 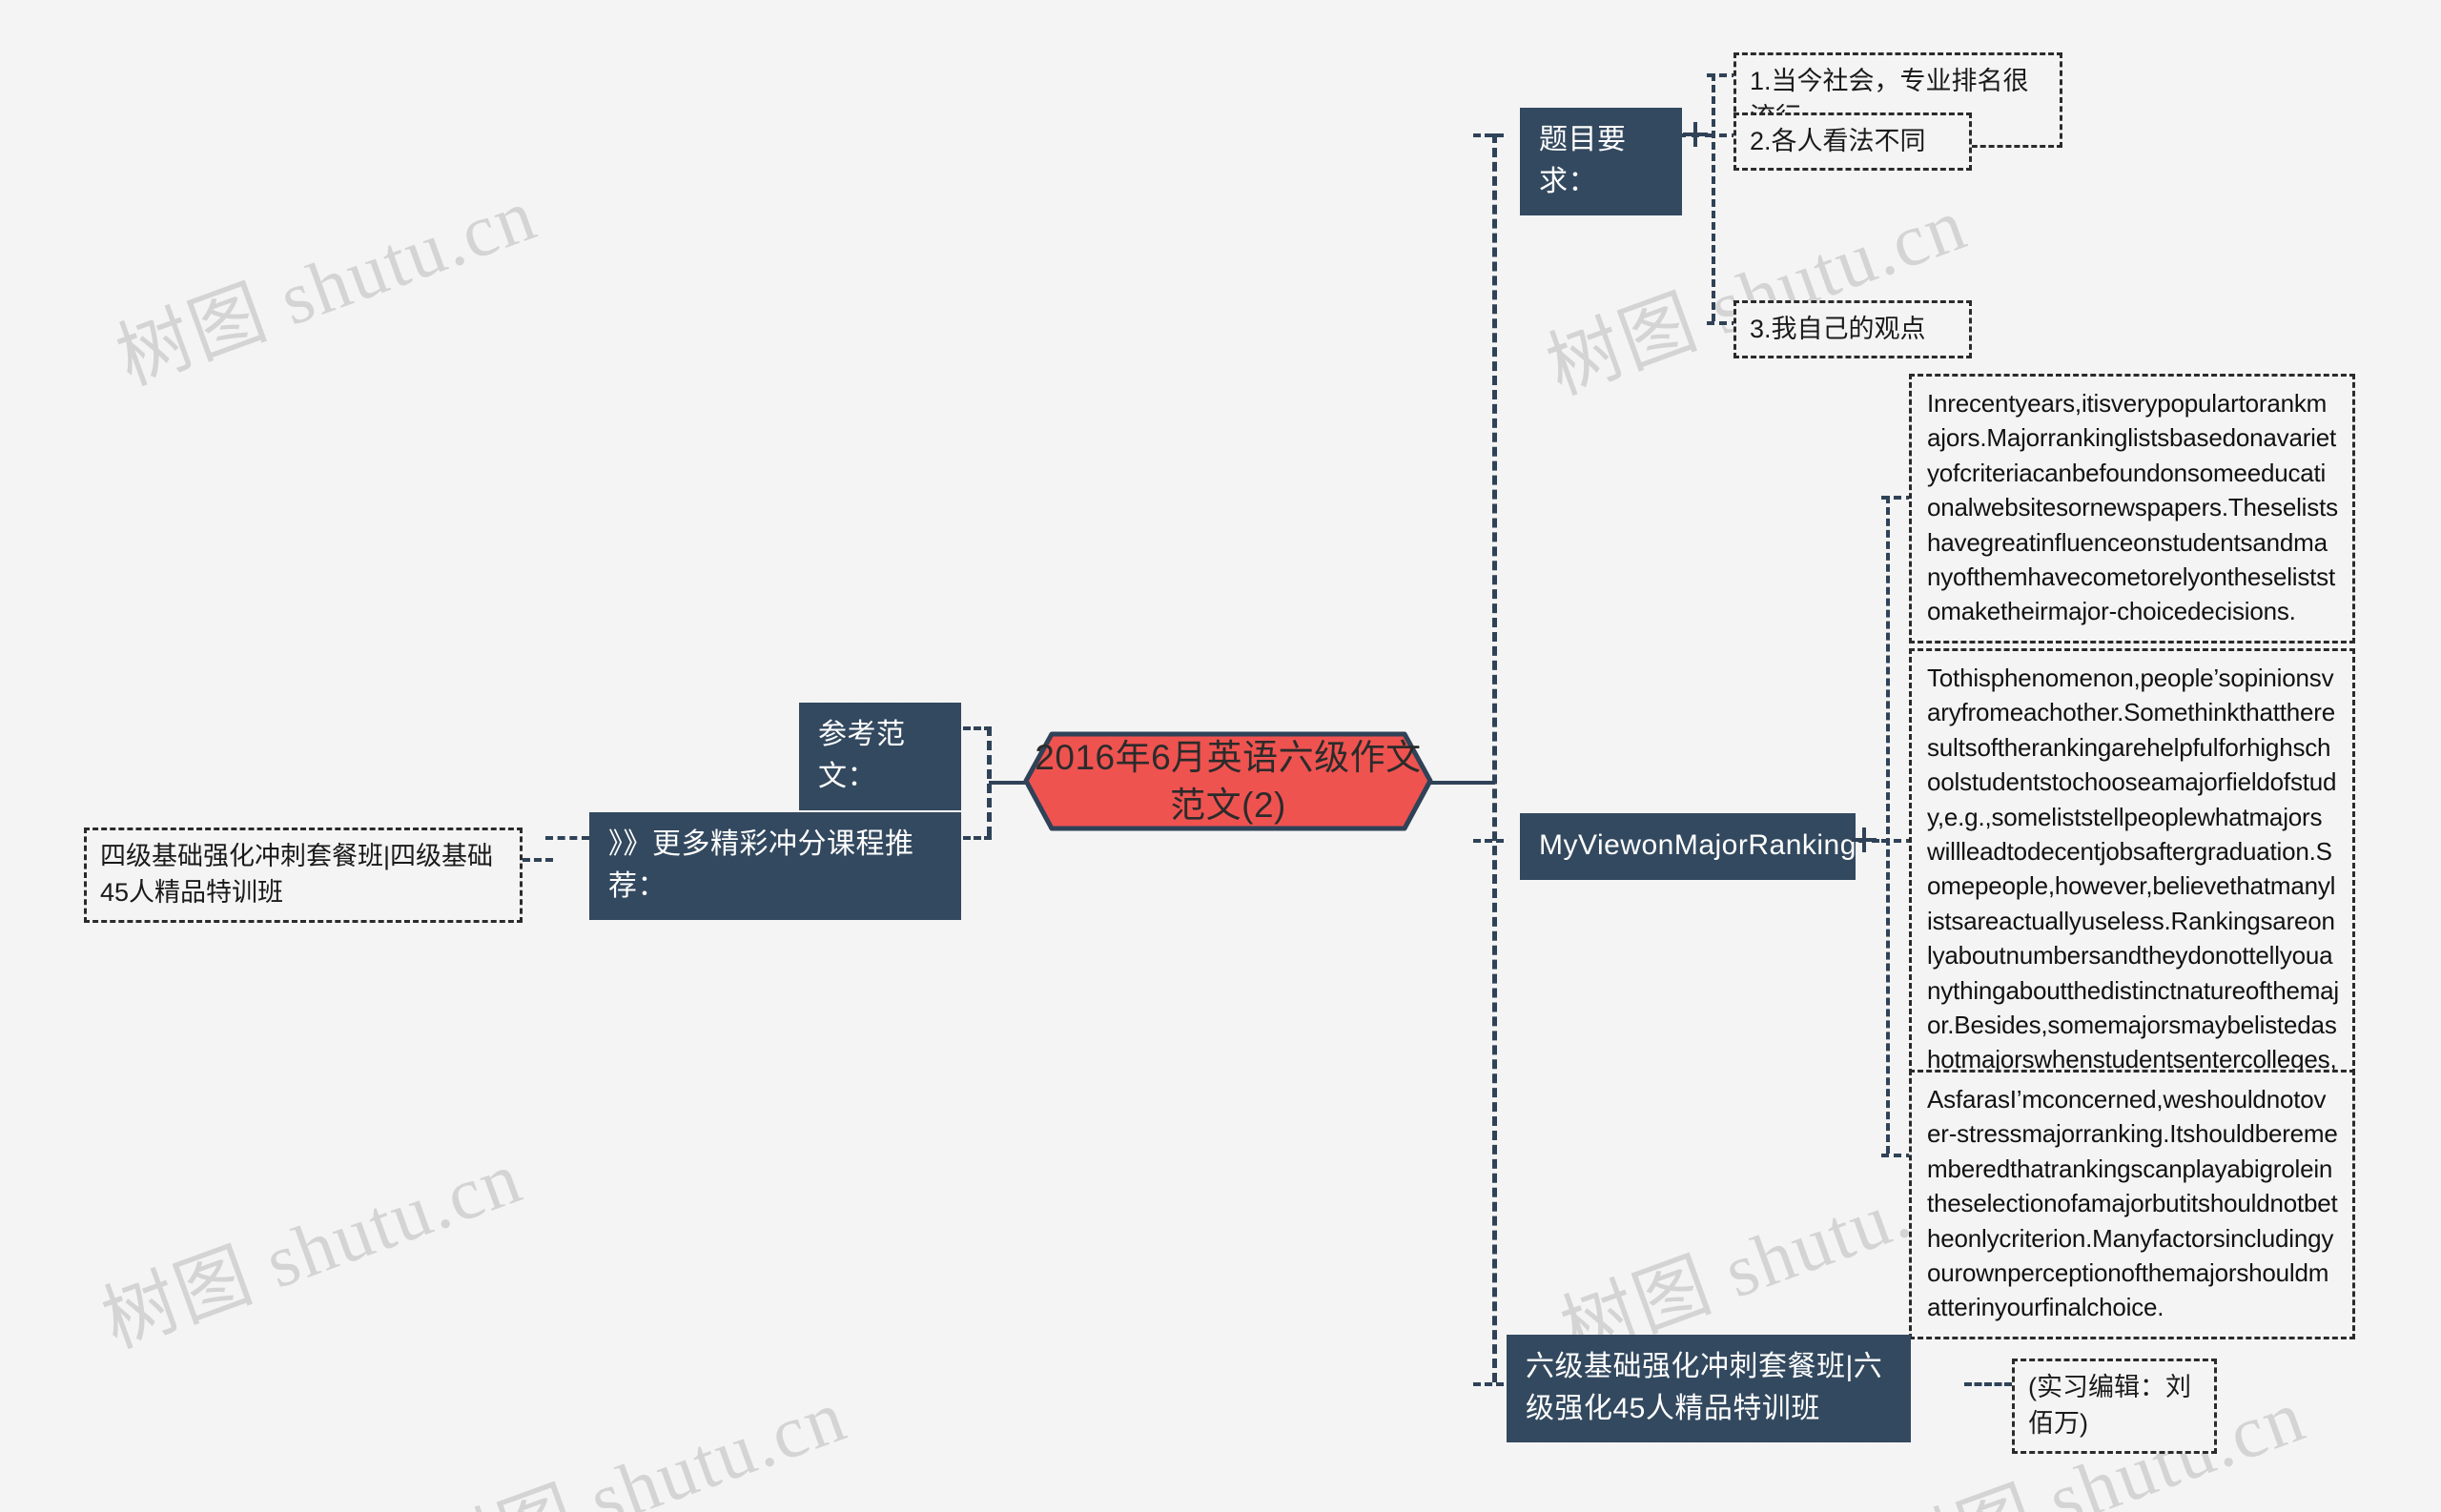 What do you see at coordinates (1697, 845) in the screenshot?
I see `node-my-view-label: MyViewonMajorRanking` at bounding box center [1697, 845].